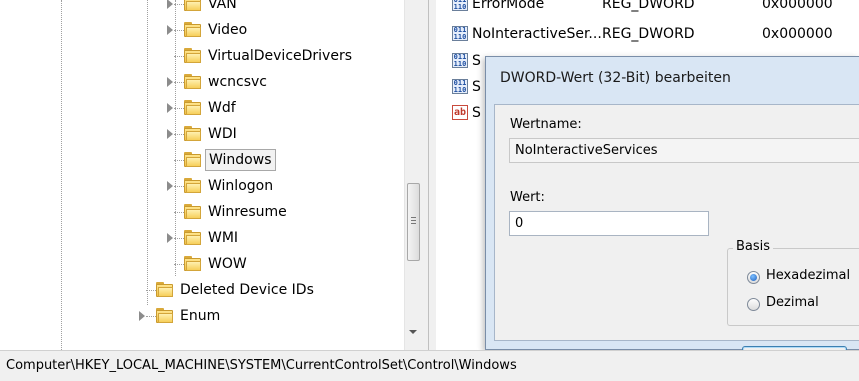 The width and height of the screenshot is (859, 381). Describe the element at coordinates (223, 238) in the screenshot. I see `tree-item-label: WMI` at that location.